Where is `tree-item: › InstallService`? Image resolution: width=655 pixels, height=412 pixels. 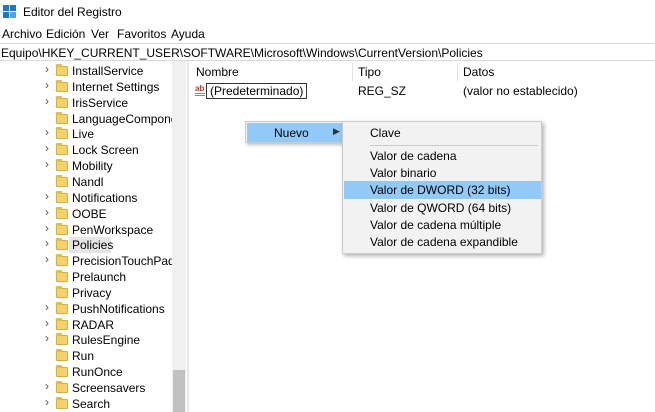
tree-item: › InstallService is located at coordinates (86, 71).